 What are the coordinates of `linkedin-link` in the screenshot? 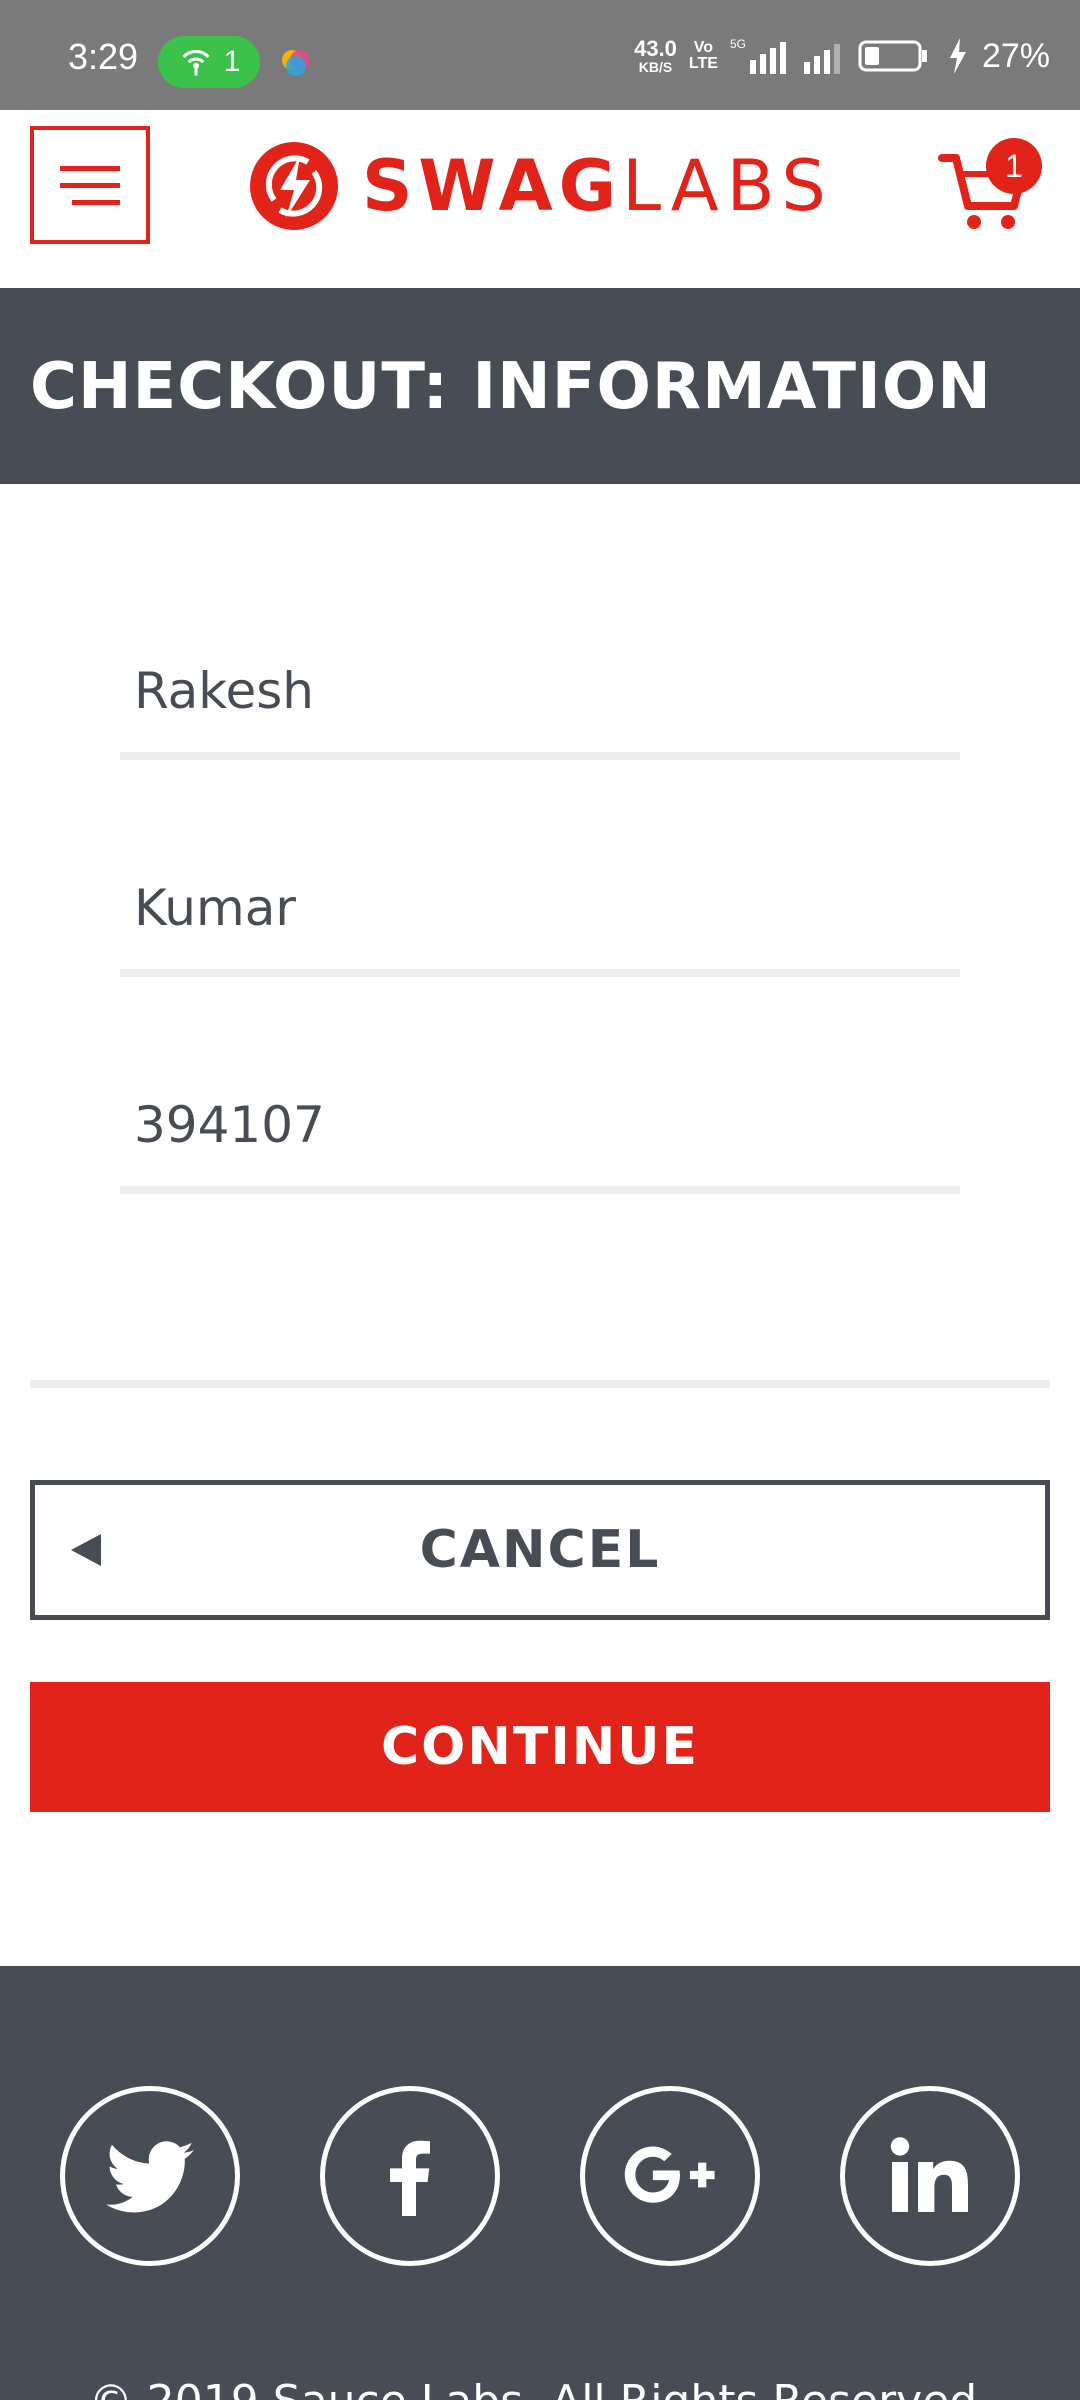 It's located at (930, 2176).